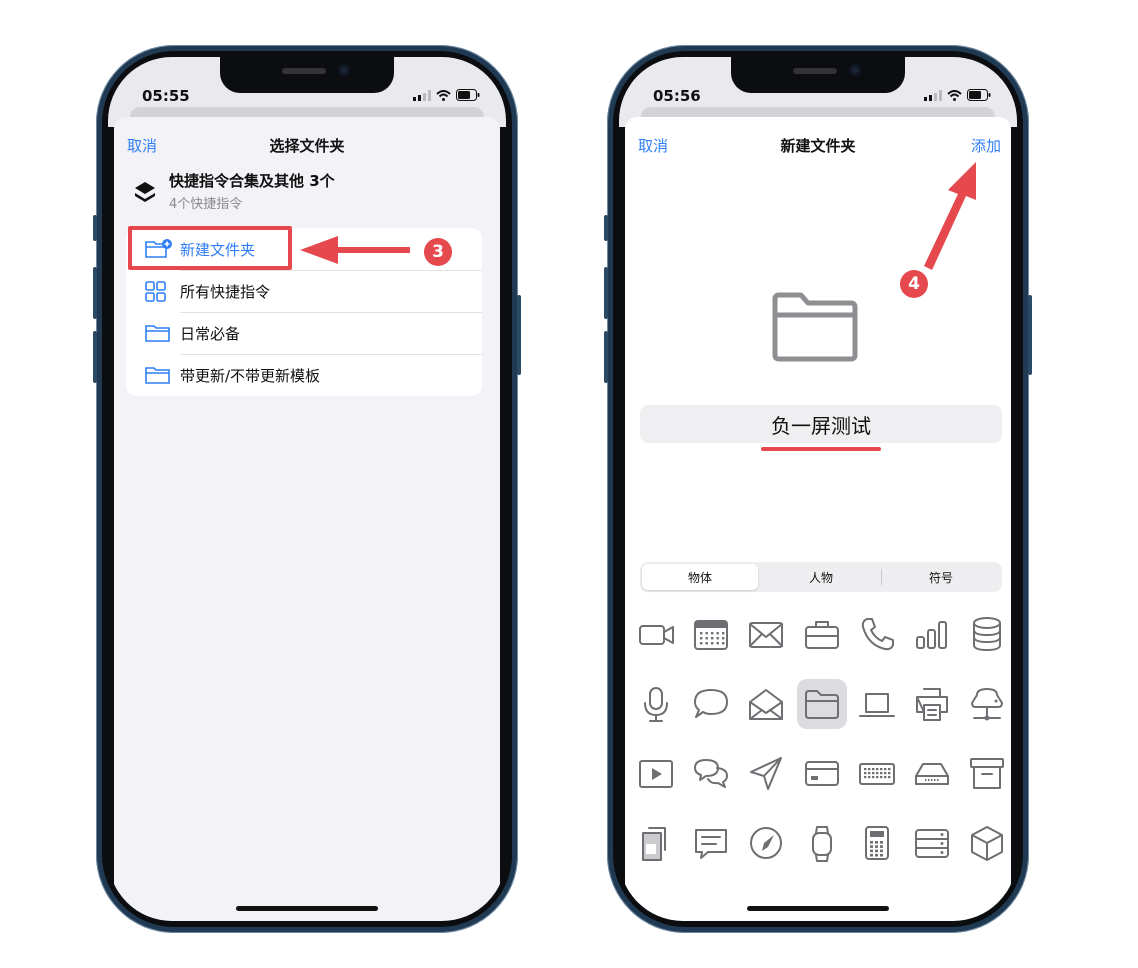  What do you see at coordinates (987, 773) in the screenshot?
I see `archive-box-icon` at bounding box center [987, 773].